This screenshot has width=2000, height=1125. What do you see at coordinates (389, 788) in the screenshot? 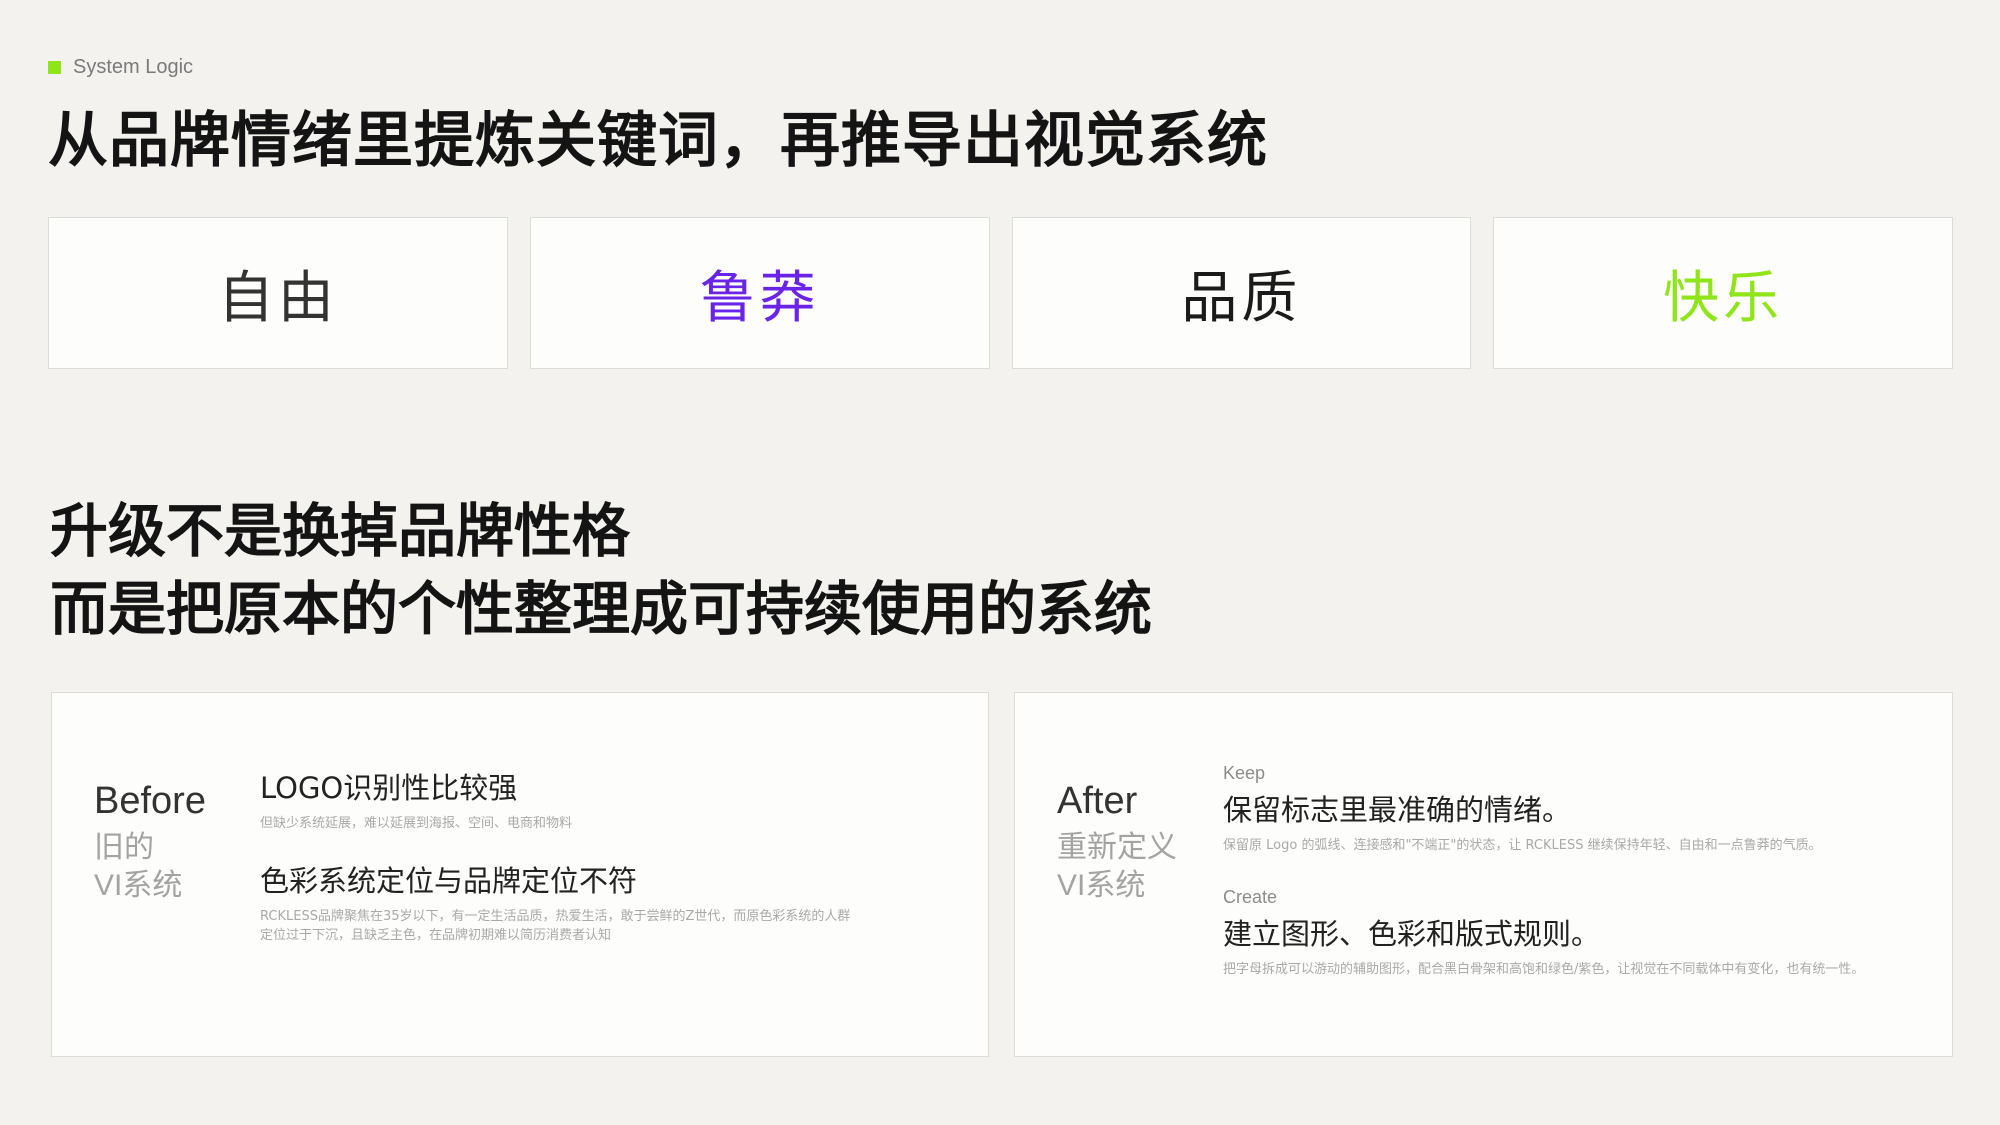
I see `before-item-title: LOGO识别性比较强` at bounding box center [389, 788].